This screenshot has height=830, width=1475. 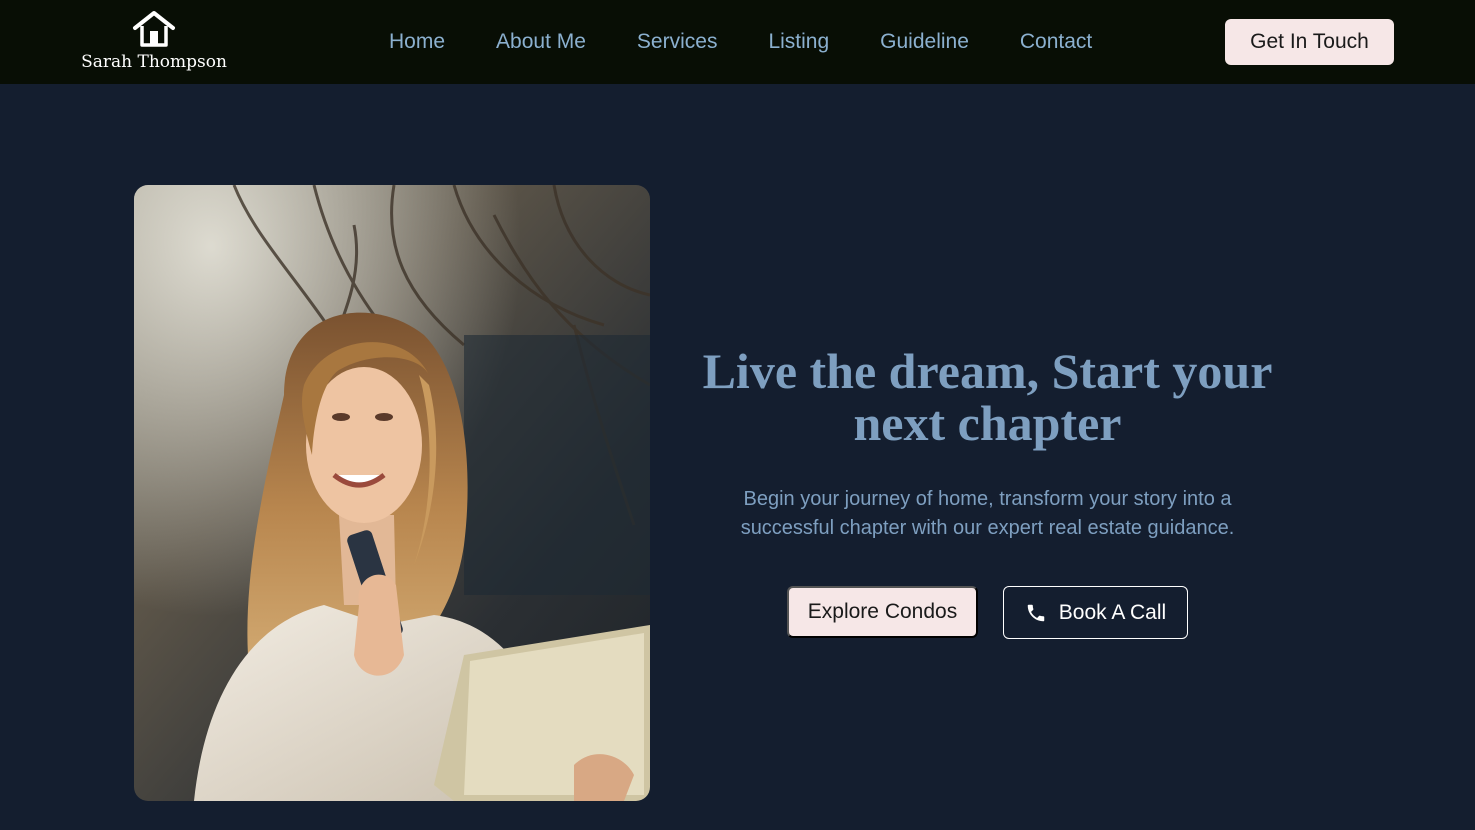 I want to click on brand-logo: Sarah Thompson, so click(x=154, y=45).